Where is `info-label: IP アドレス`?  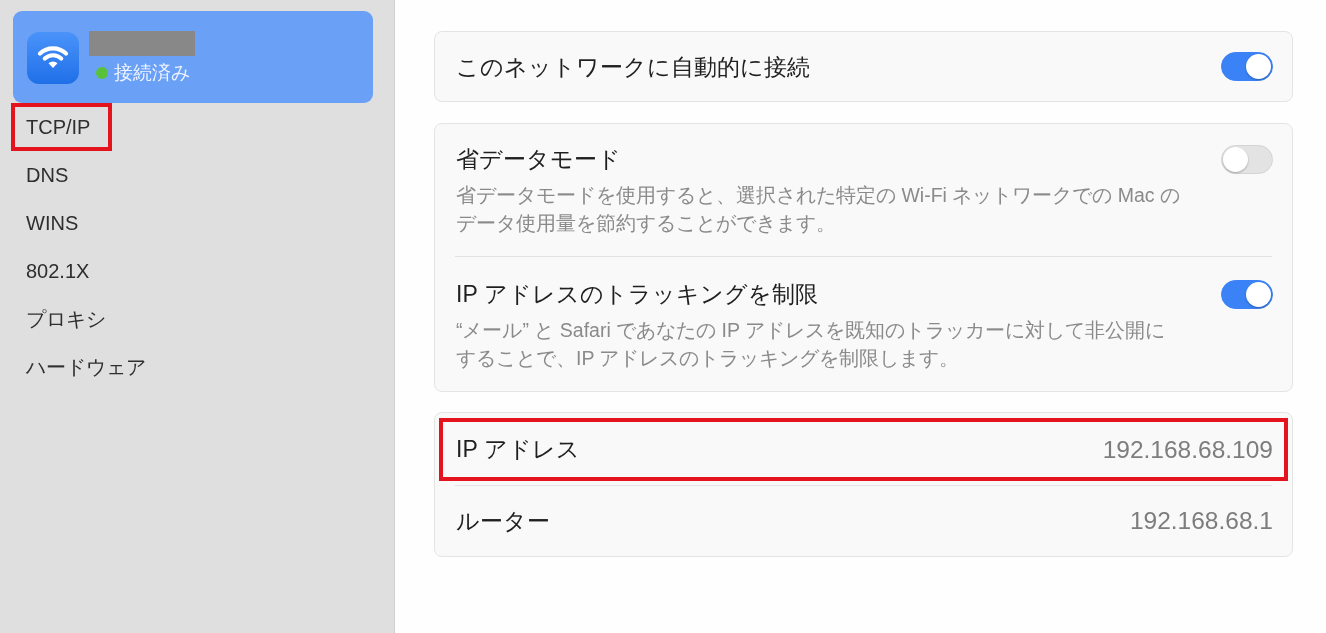 info-label: IP アドレス is located at coordinates (518, 449).